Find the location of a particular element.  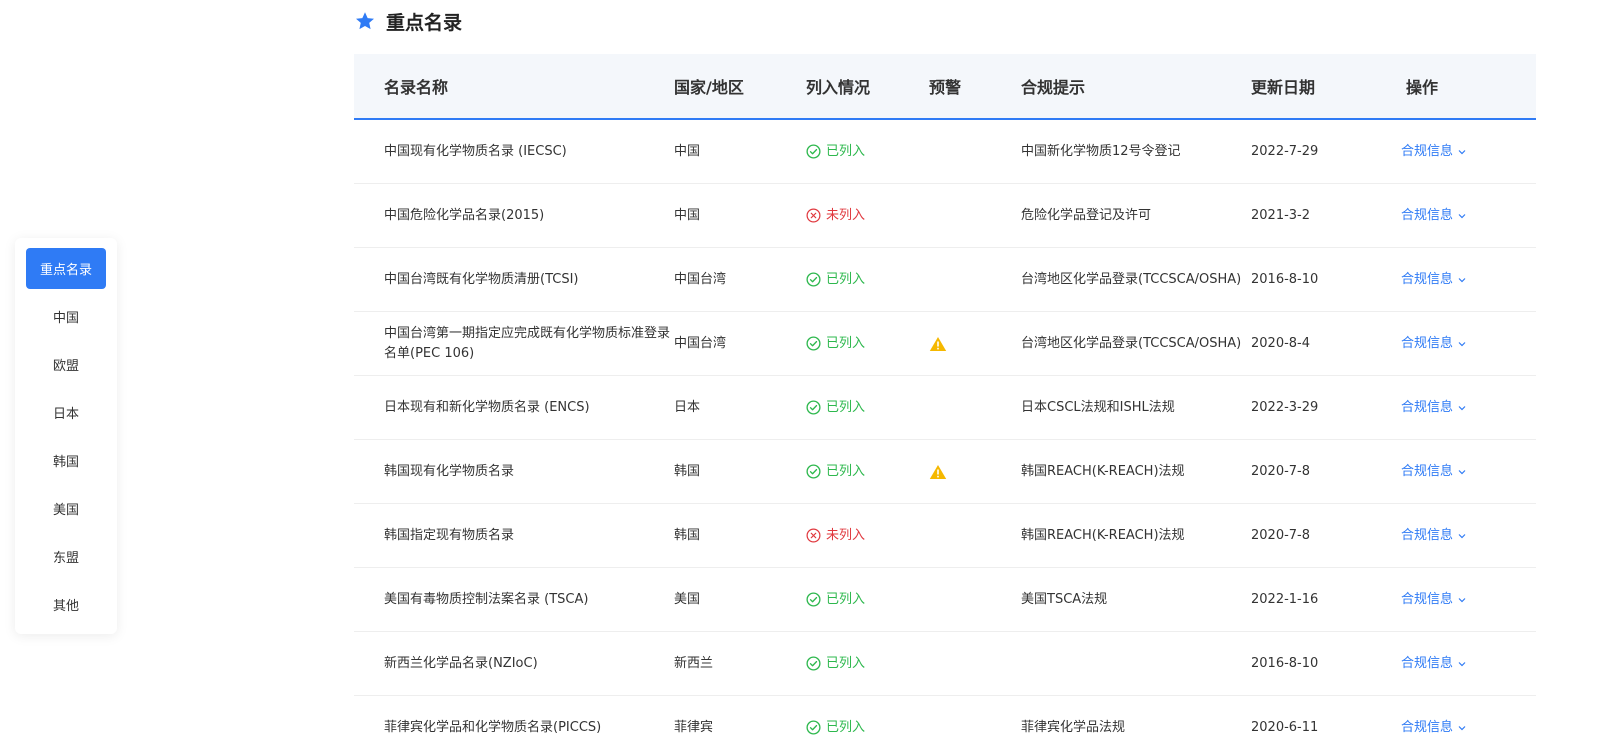

sidebar-item: 中国 is located at coordinates (66, 316).